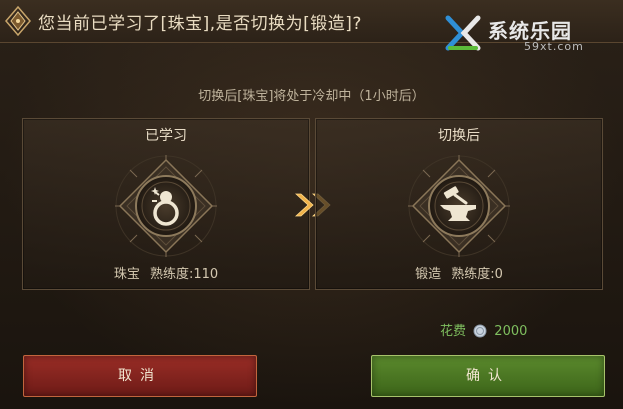 This screenshot has height=409, width=623. Describe the element at coordinates (140, 376) in the screenshot. I see `cancel-button: 取消` at that location.